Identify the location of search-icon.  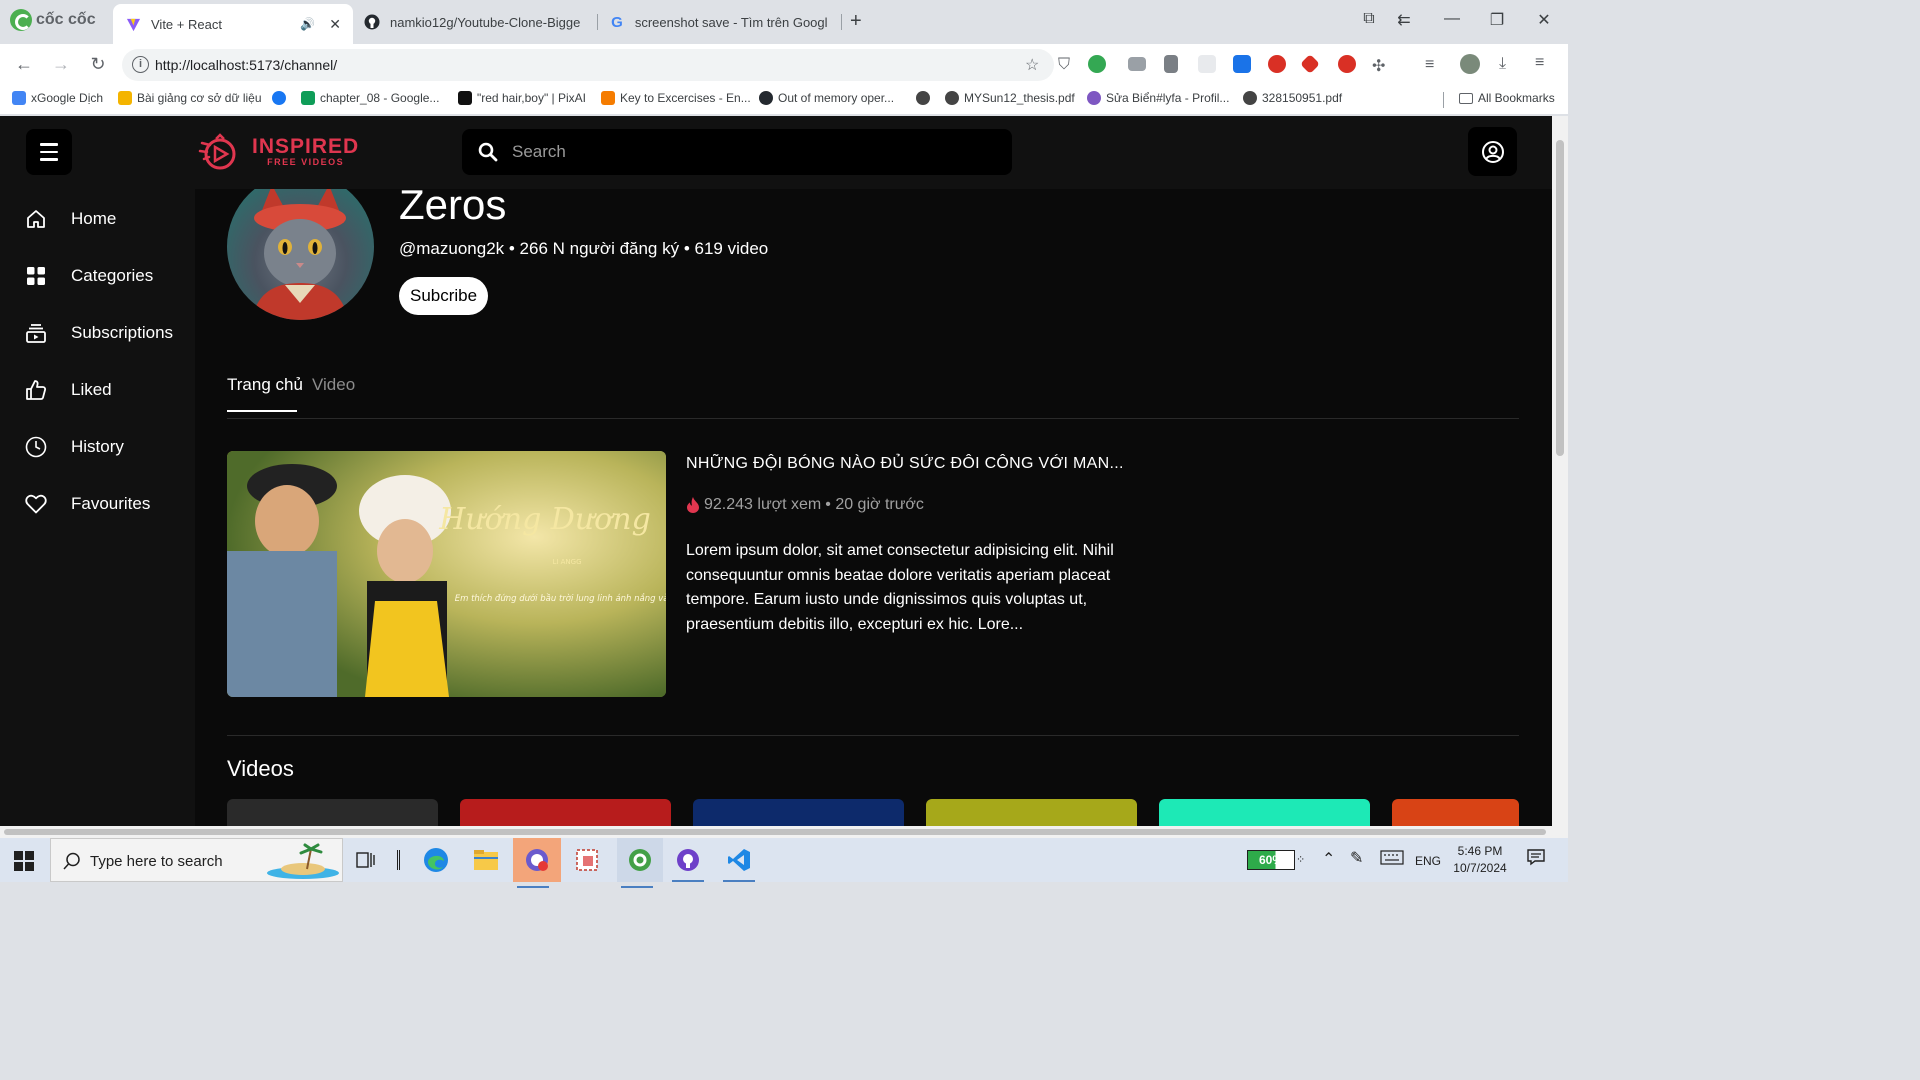
(488, 152).